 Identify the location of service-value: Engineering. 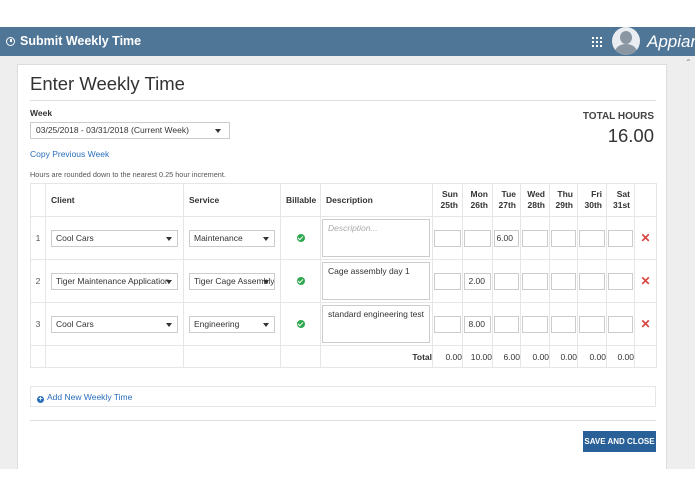
(217, 323).